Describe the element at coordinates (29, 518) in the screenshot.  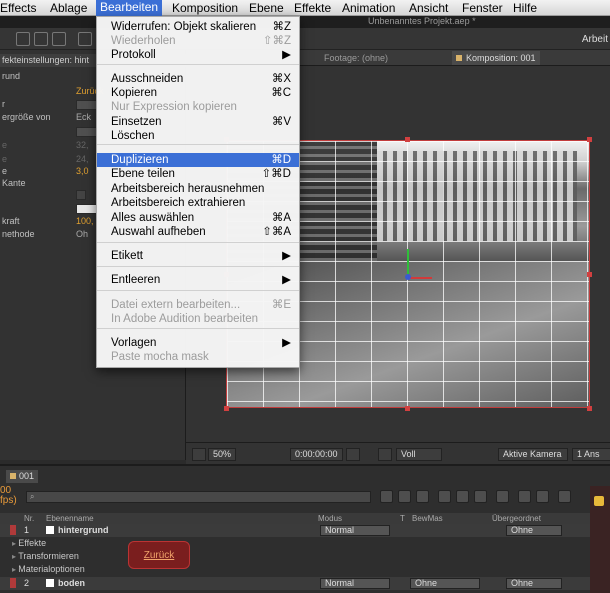
I see `header-nr: Nr.` at that location.